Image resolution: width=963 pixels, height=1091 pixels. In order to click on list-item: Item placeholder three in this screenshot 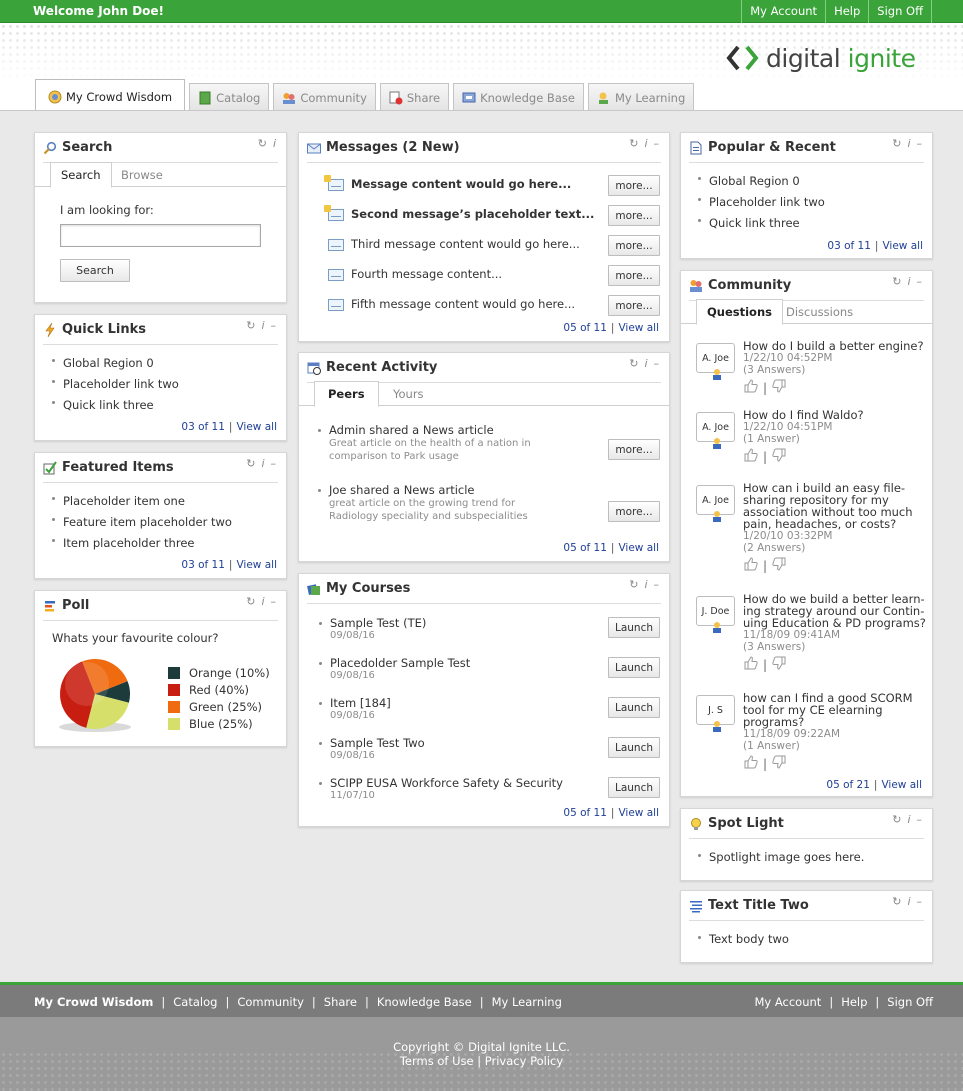, I will do `click(141, 543)`.